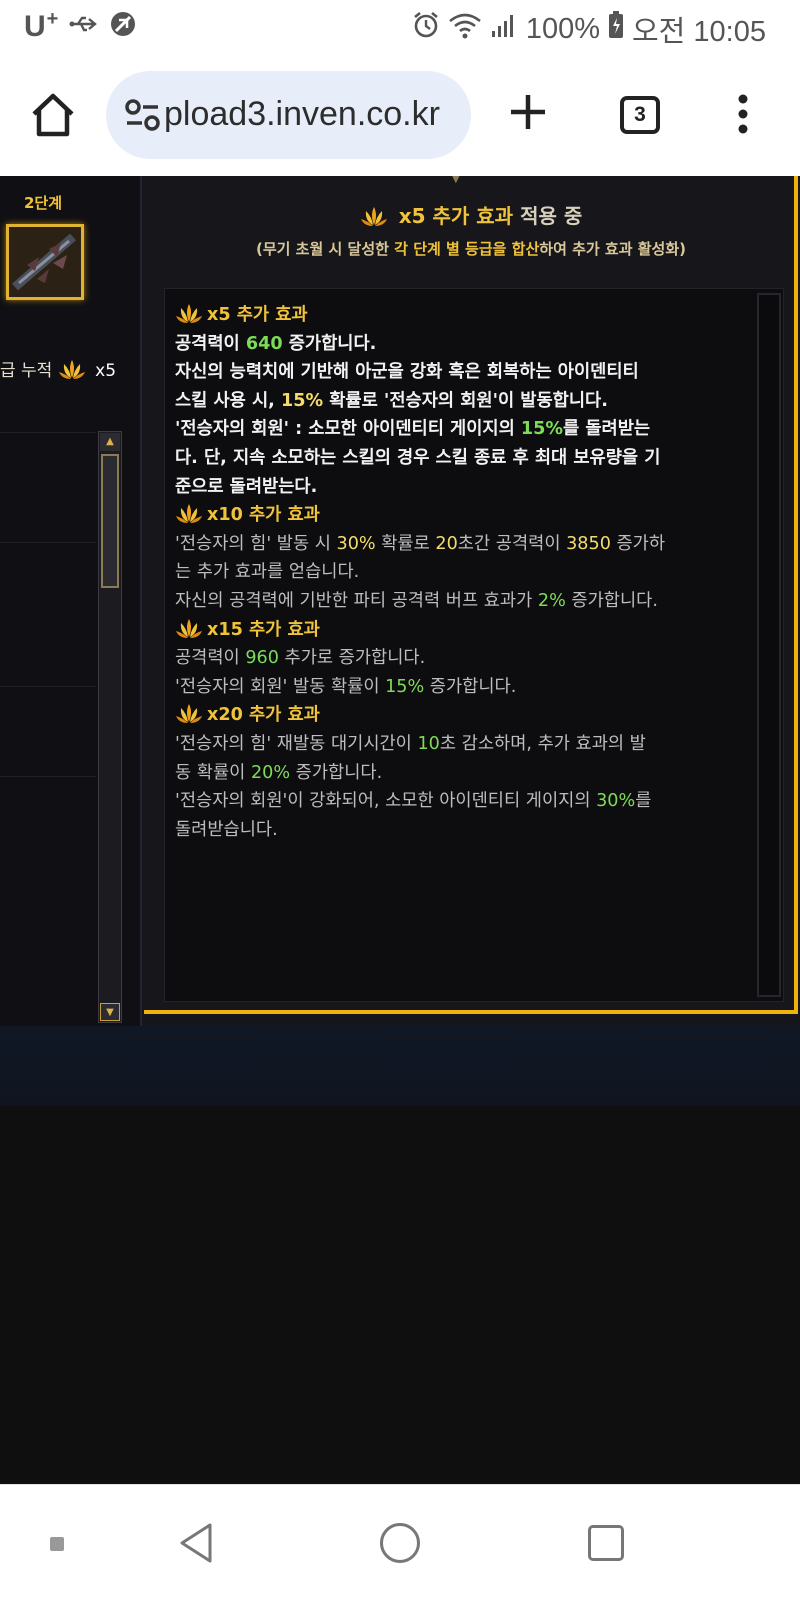  Describe the element at coordinates (562, 28) in the screenshot. I see `battery-percent: 100%` at that location.